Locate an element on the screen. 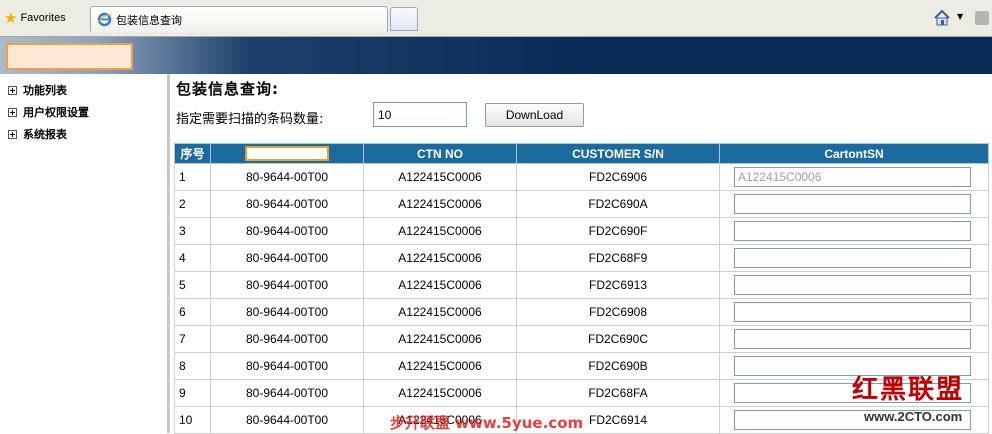 The image size is (992, 434). sidebar-item-label: 功能列表 is located at coordinates (45, 90).